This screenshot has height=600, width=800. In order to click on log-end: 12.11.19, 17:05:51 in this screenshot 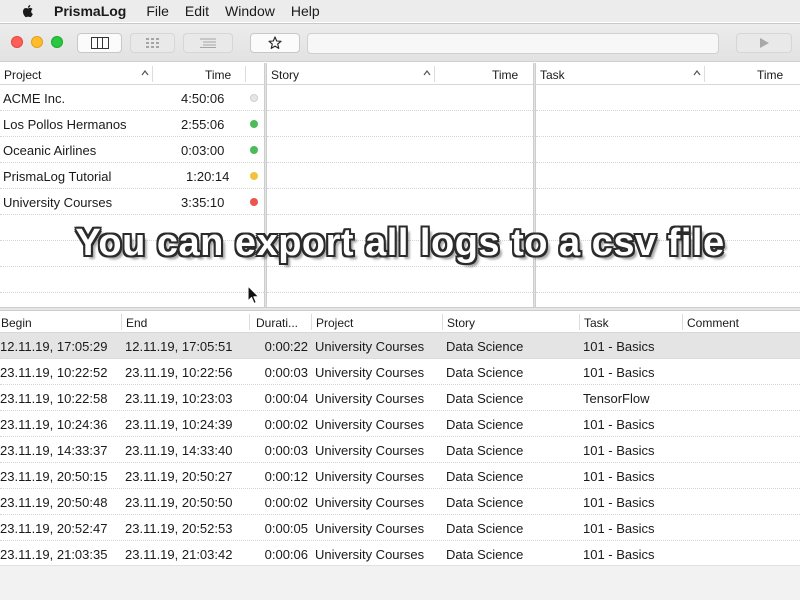, I will do `click(179, 346)`.